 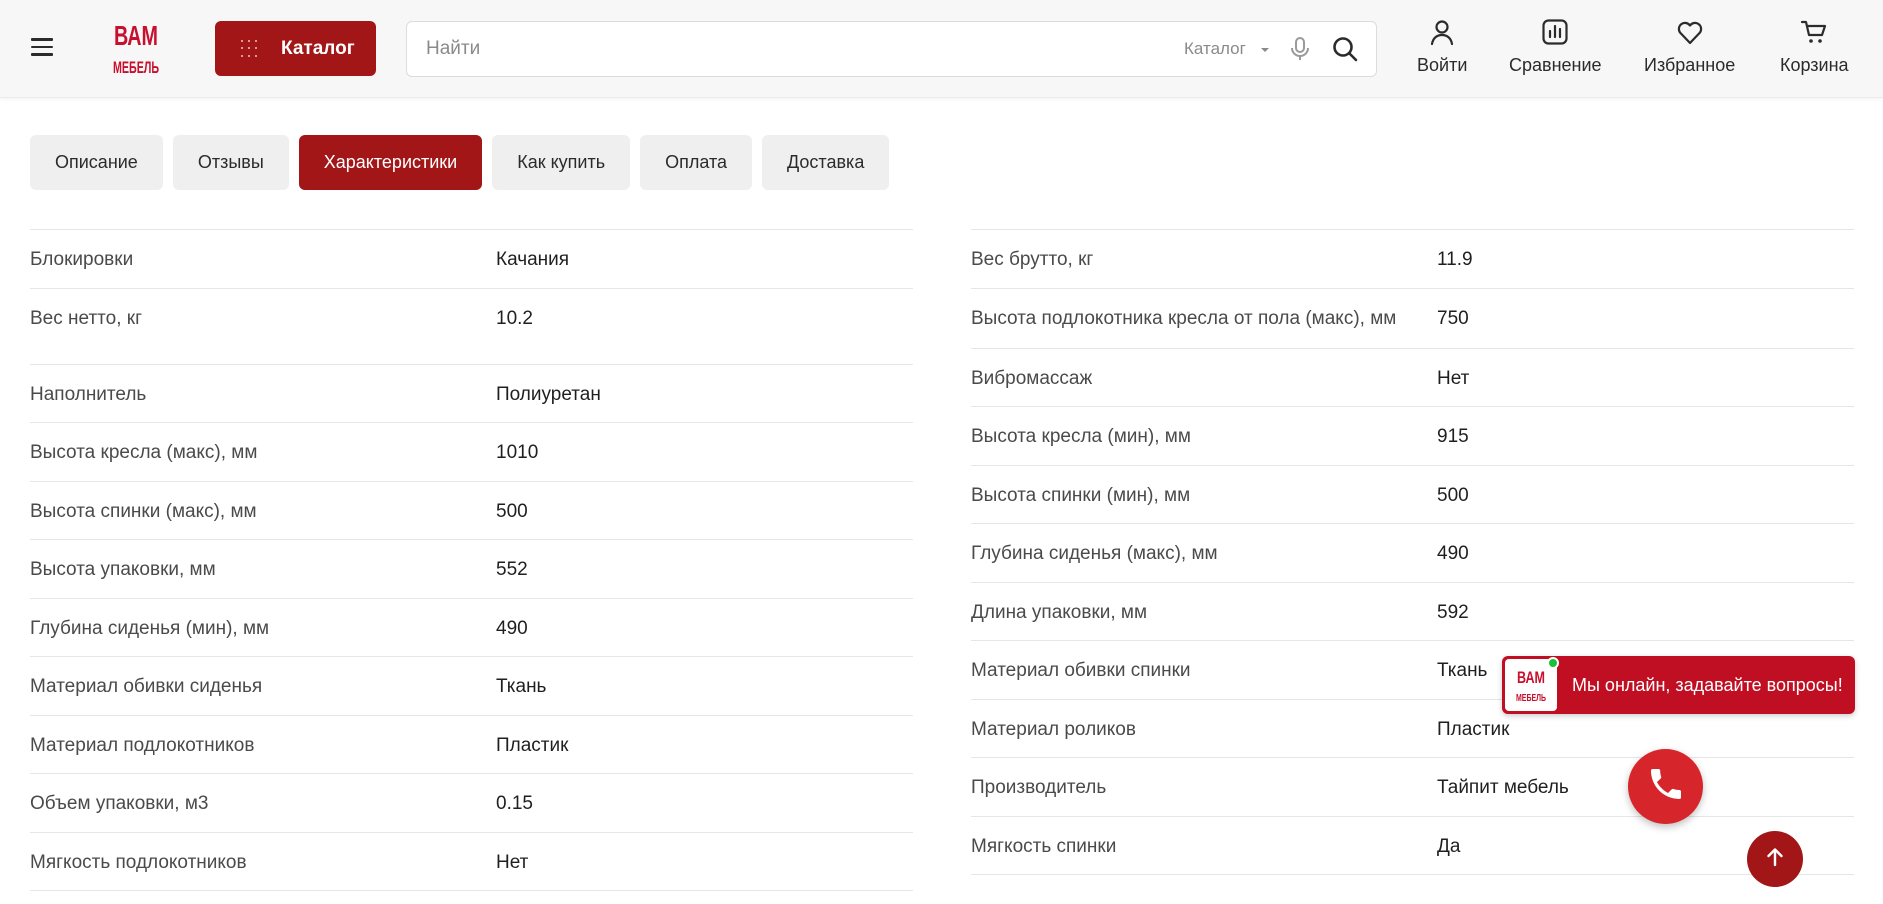 What do you see at coordinates (471, 802) in the screenshot?
I see `spec-row: Объем упаковки, м3 0.15` at bounding box center [471, 802].